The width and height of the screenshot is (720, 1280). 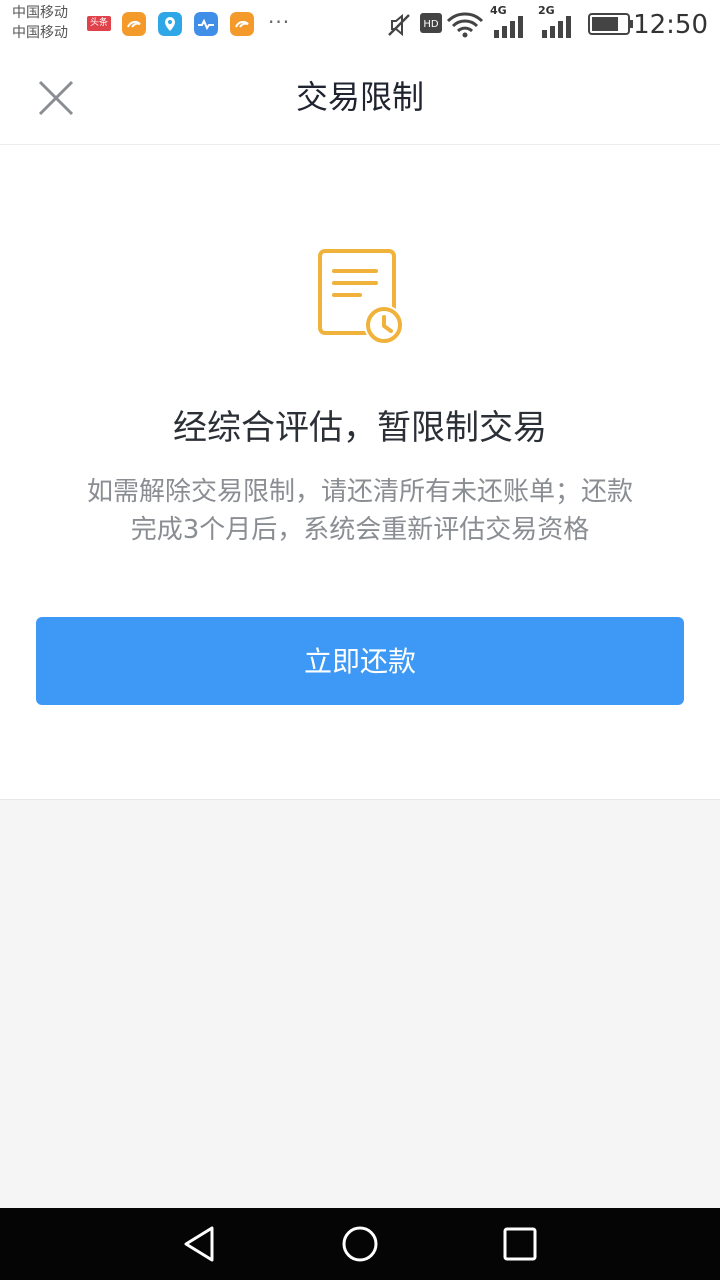 What do you see at coordinates (361, 297) in the screenshot?
I see `document-clock-icon` at bounding box center [361, 297].